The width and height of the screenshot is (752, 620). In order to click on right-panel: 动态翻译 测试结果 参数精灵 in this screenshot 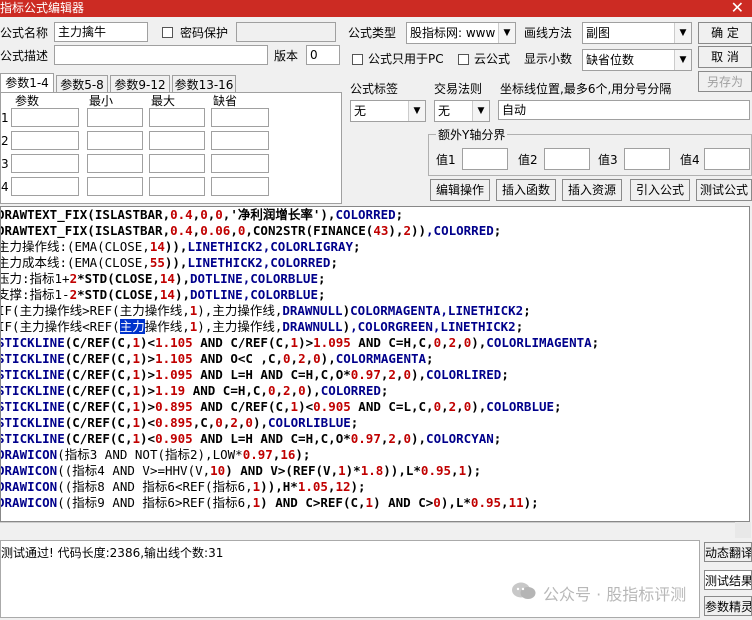, I will do `click(727, 580)`.